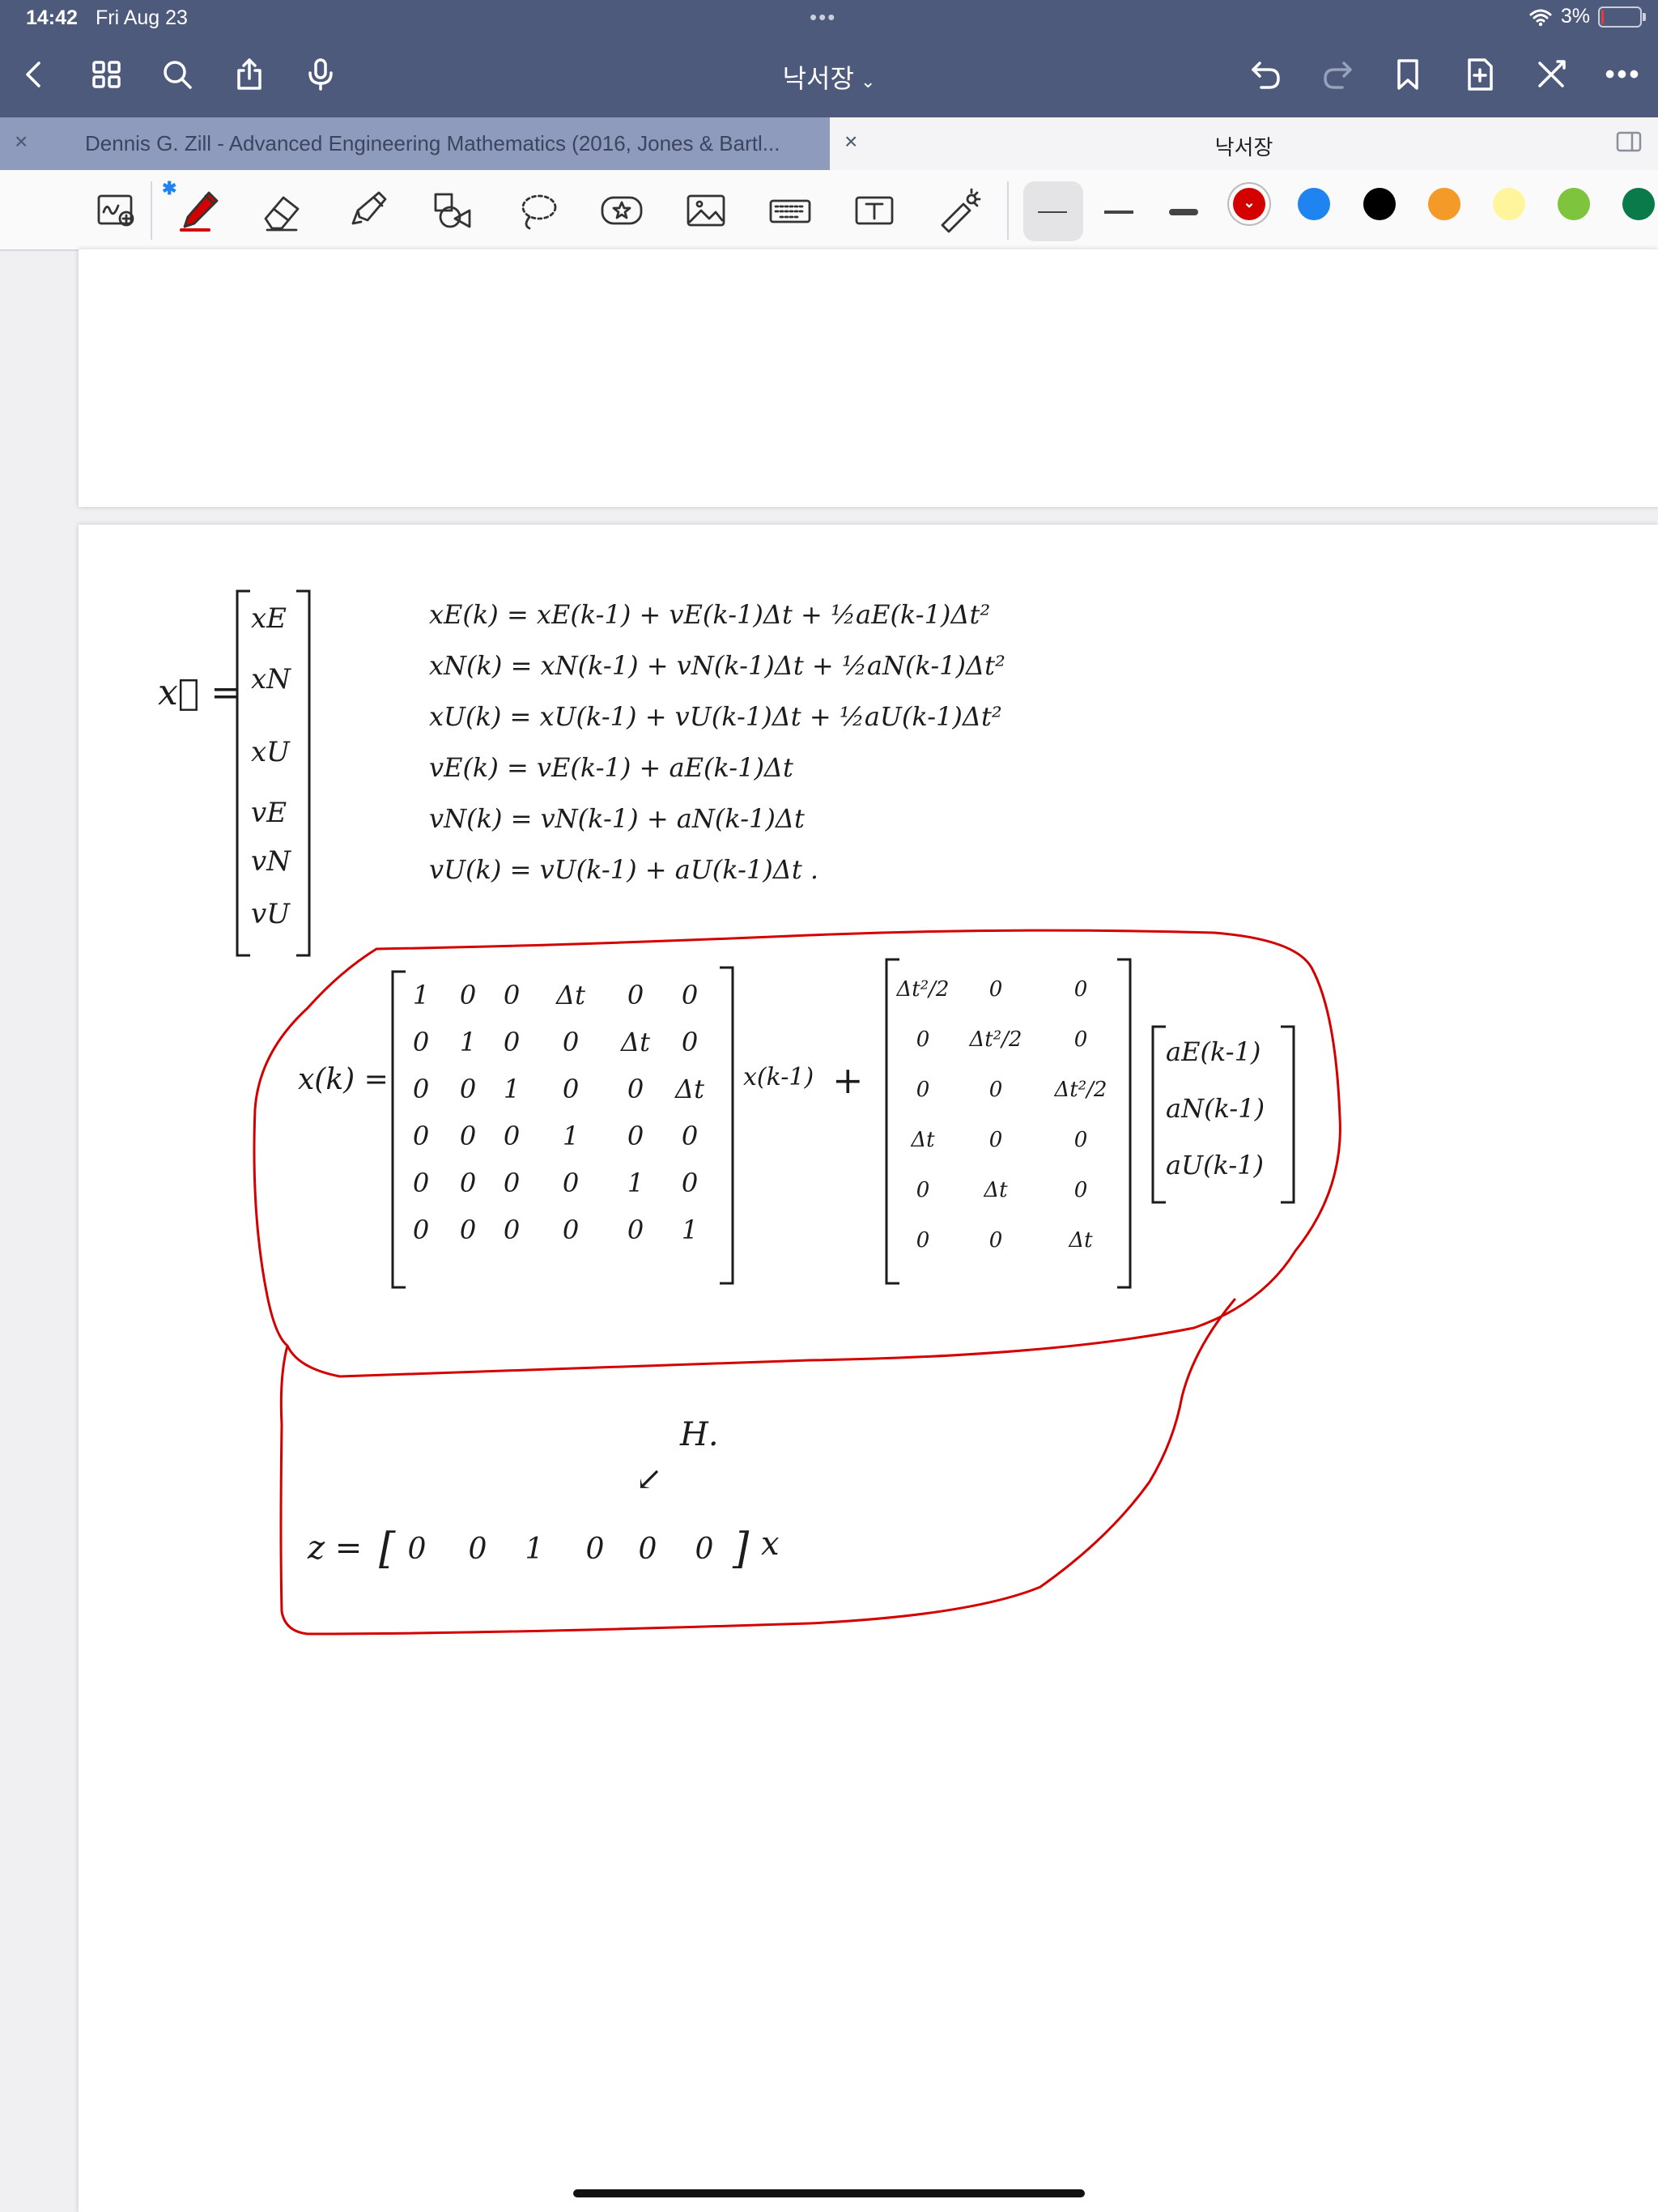 This screenshot has width=1658, height=2212. What do you see at coordinates (271, 680) in the screenshot?
I see `state-vector-entry: xN` at bounding box center [271, 680].